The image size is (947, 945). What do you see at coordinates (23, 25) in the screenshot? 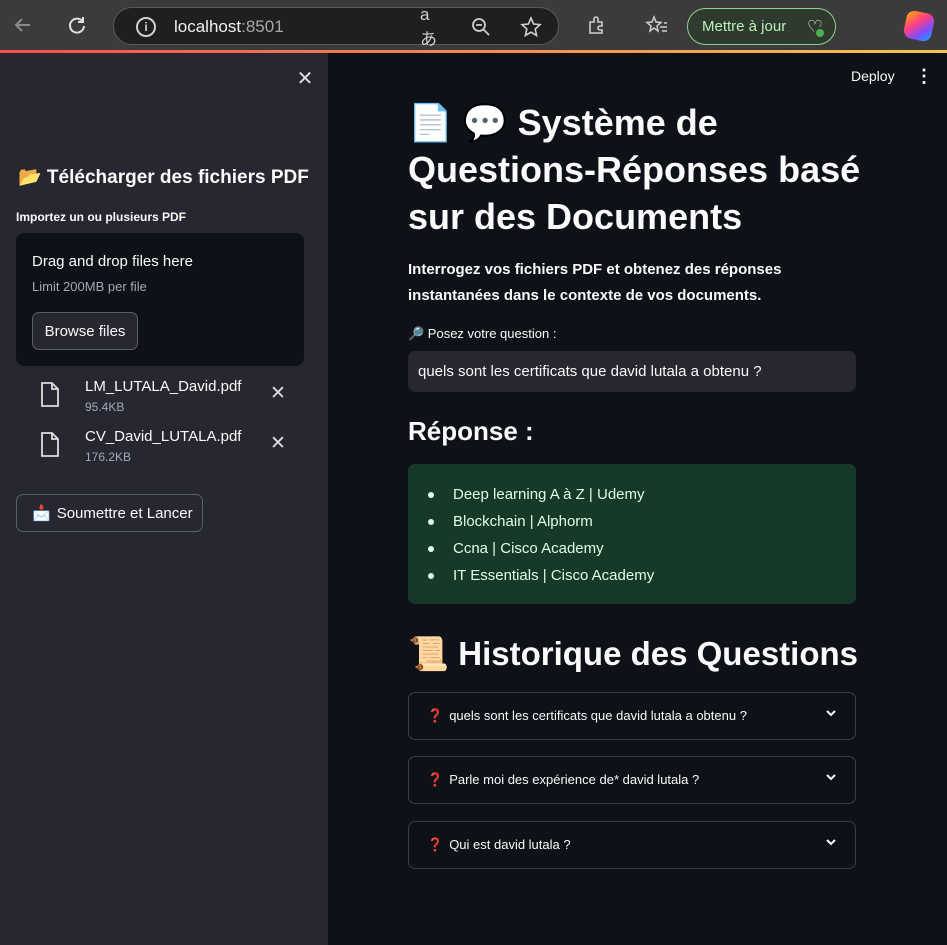
I see `back-arrow-icon` at bounding box center [23, 25].